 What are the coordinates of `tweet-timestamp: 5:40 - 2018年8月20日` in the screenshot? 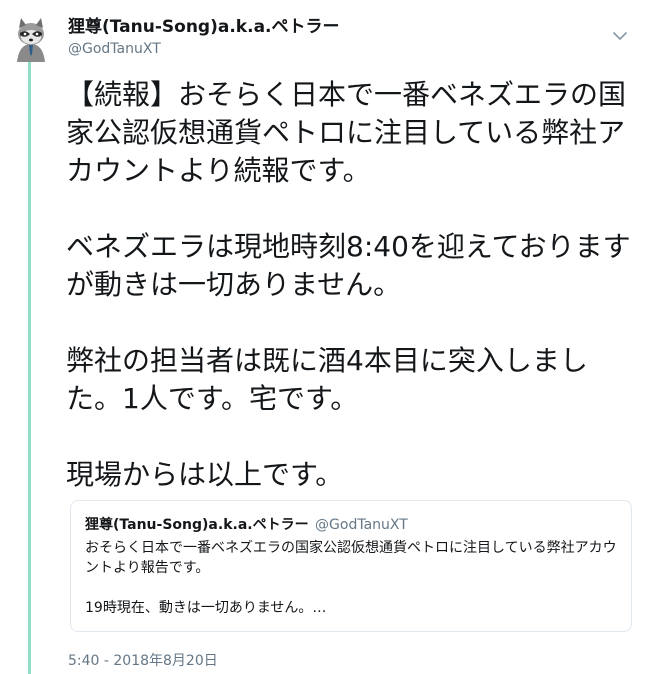 It's located at (143, 660).